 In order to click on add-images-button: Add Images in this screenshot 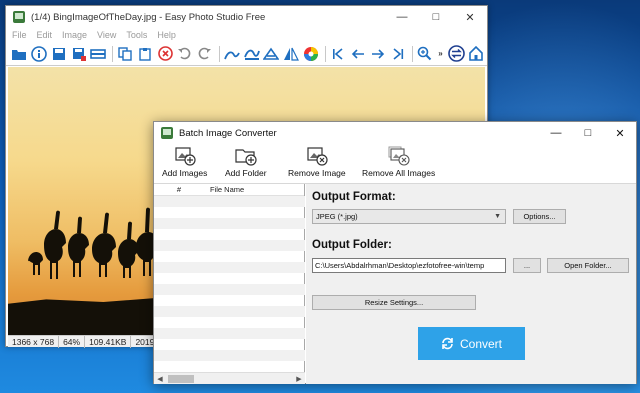, I will do `click(184, 164)`.